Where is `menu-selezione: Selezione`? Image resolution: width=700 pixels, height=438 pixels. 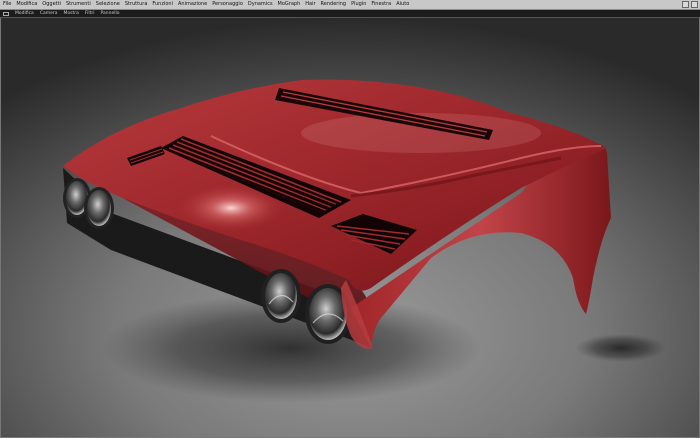 menu-selezione: Selezione is located at coordinates (108, 4).